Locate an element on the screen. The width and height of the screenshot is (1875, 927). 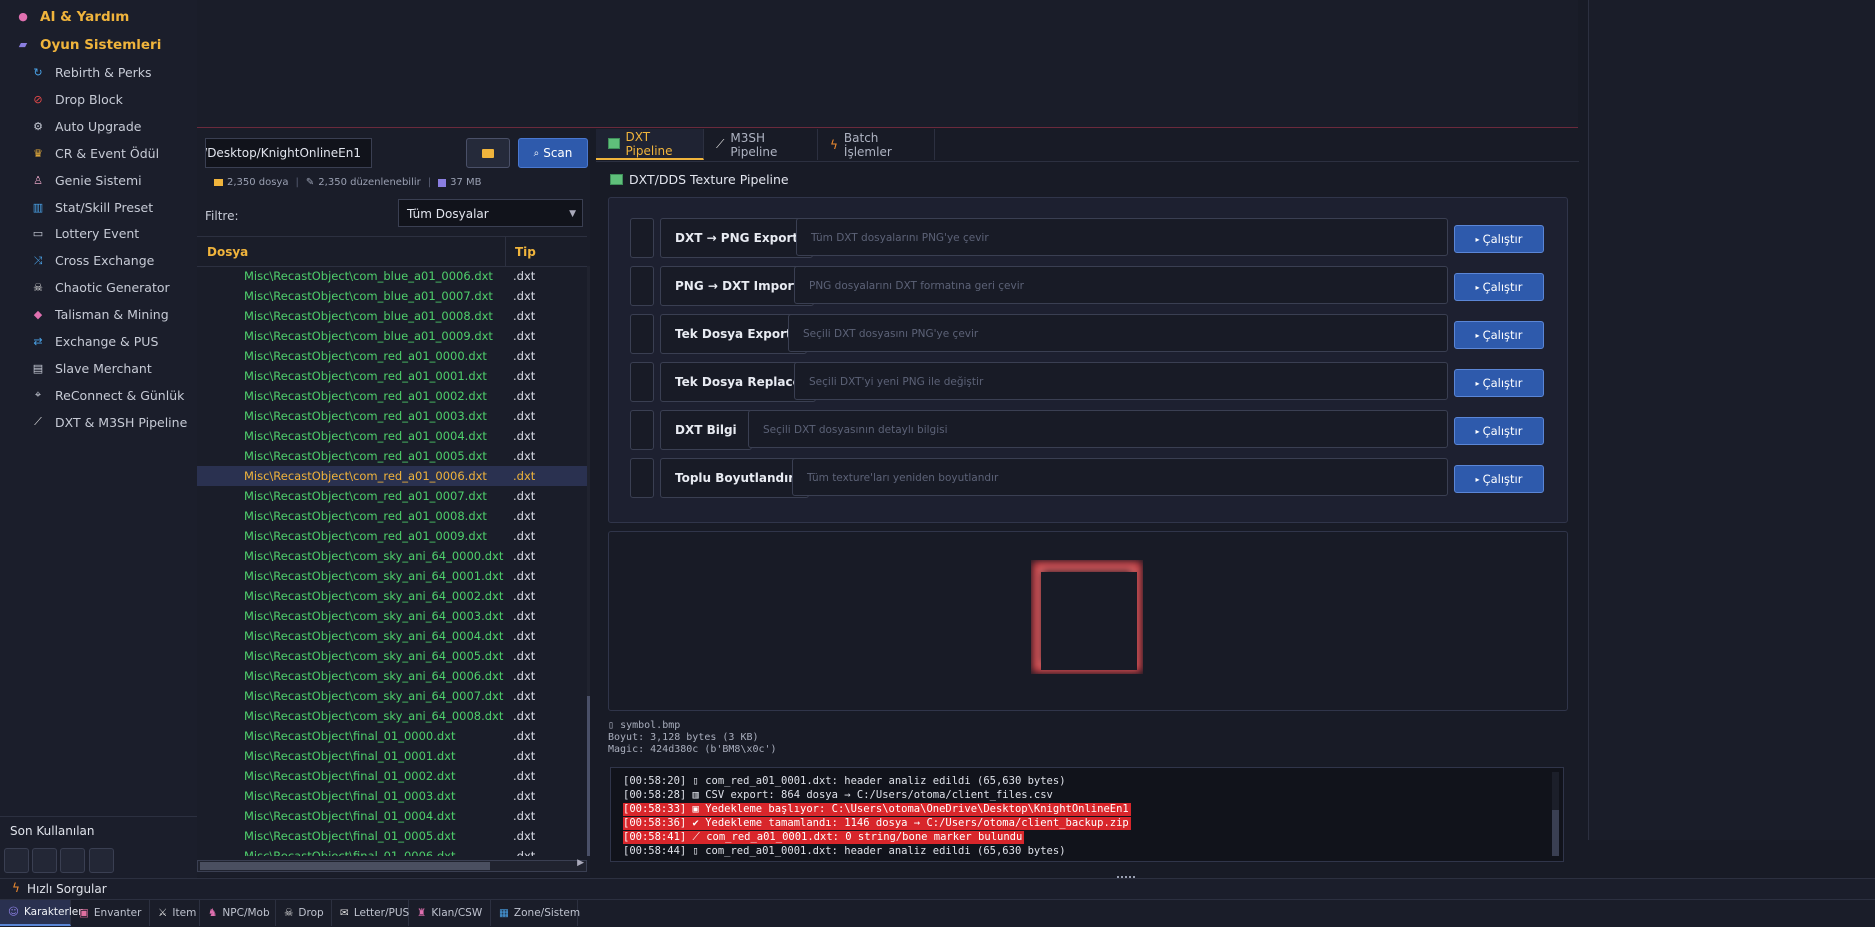
lightning-icon: ϟ is located at coordinates (16, 888).